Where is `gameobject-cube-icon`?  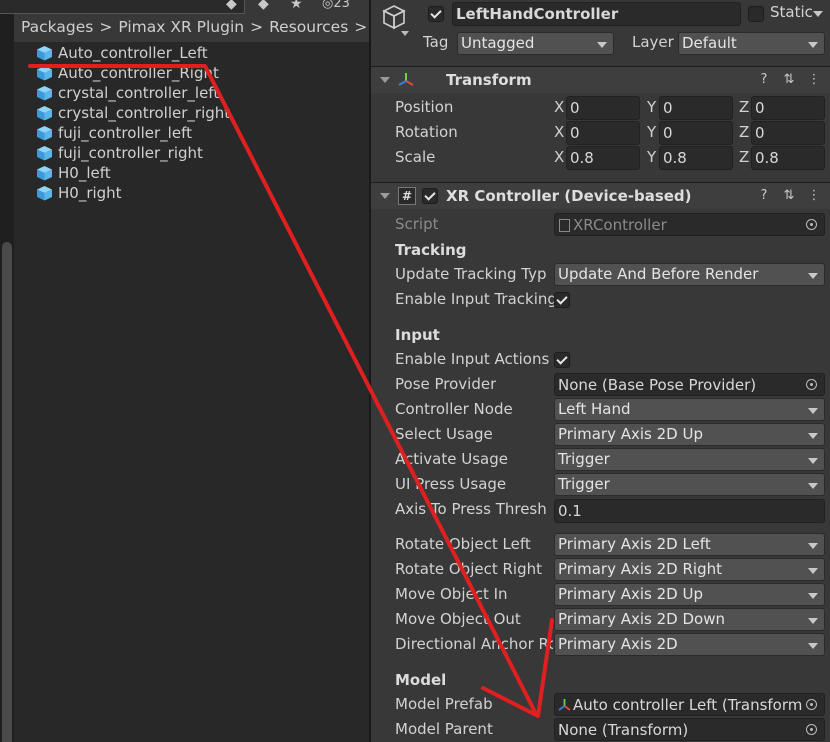 gameobject-cube-icon is located at coordinates (394, 17).